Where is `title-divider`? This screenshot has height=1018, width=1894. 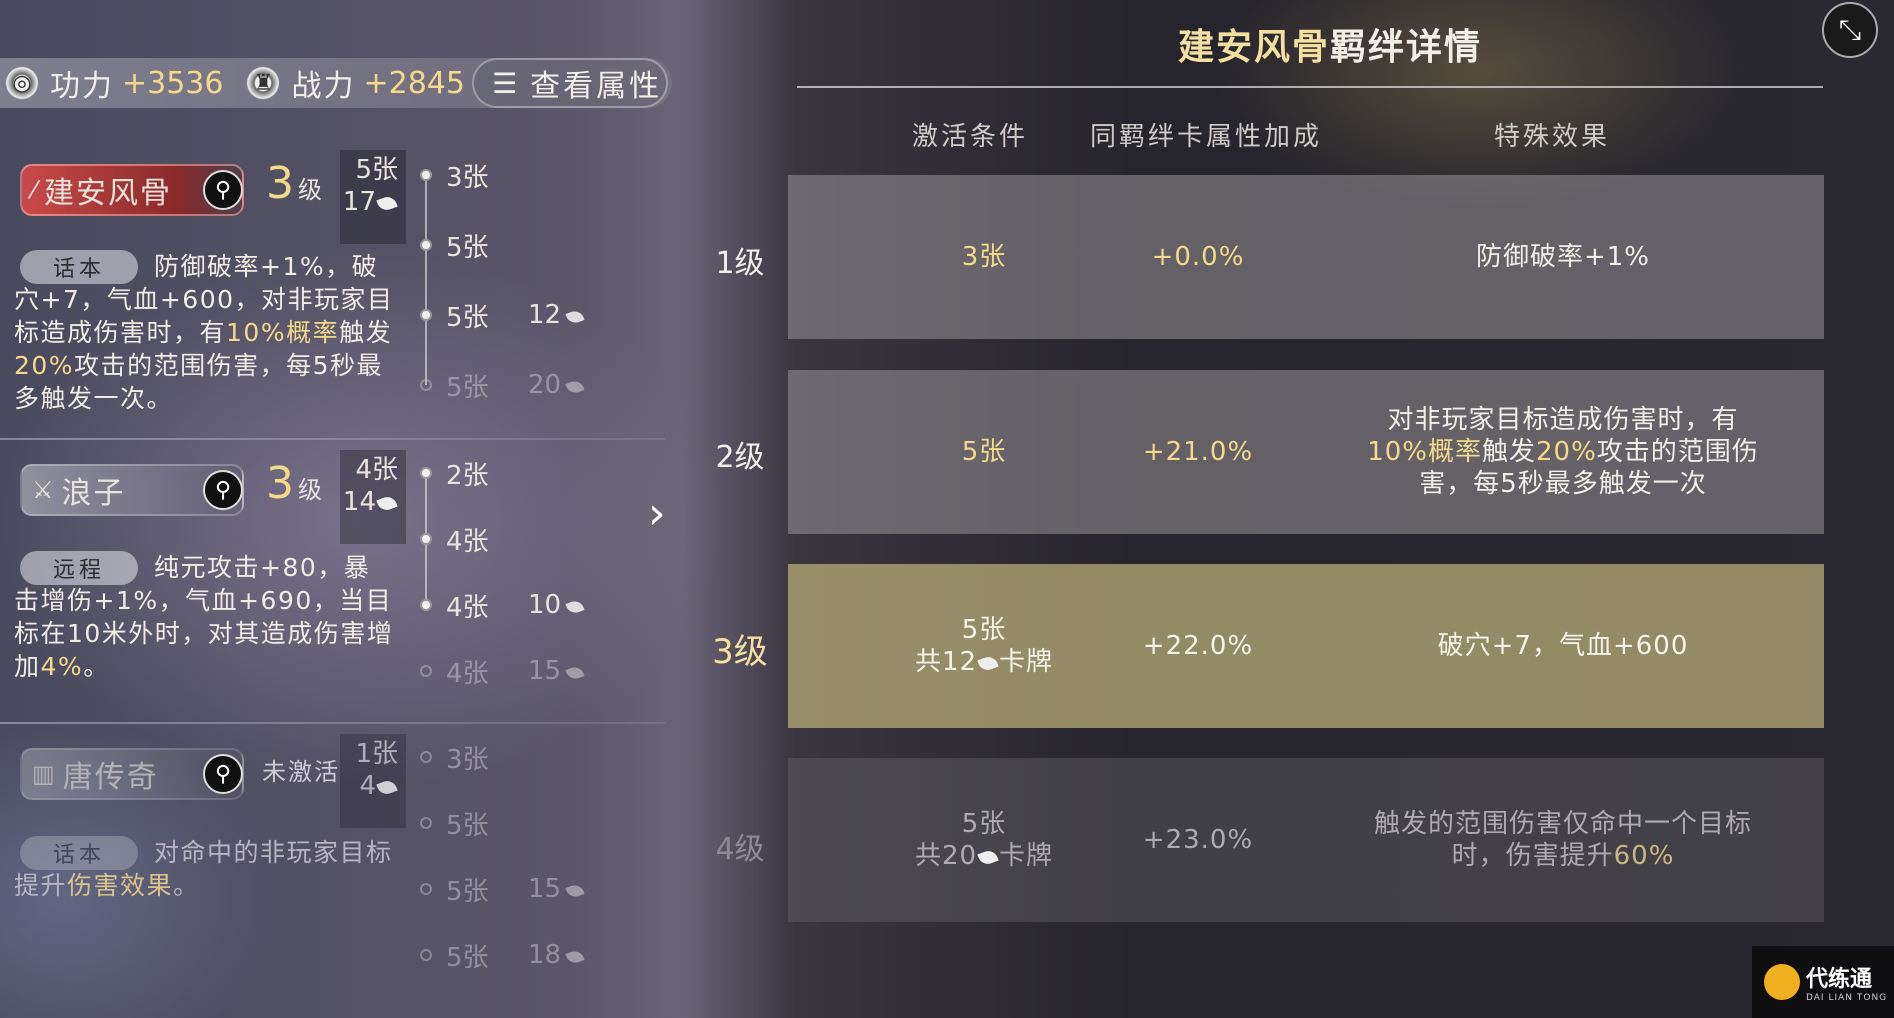 title-divider is located at coordinates (1310, 87).